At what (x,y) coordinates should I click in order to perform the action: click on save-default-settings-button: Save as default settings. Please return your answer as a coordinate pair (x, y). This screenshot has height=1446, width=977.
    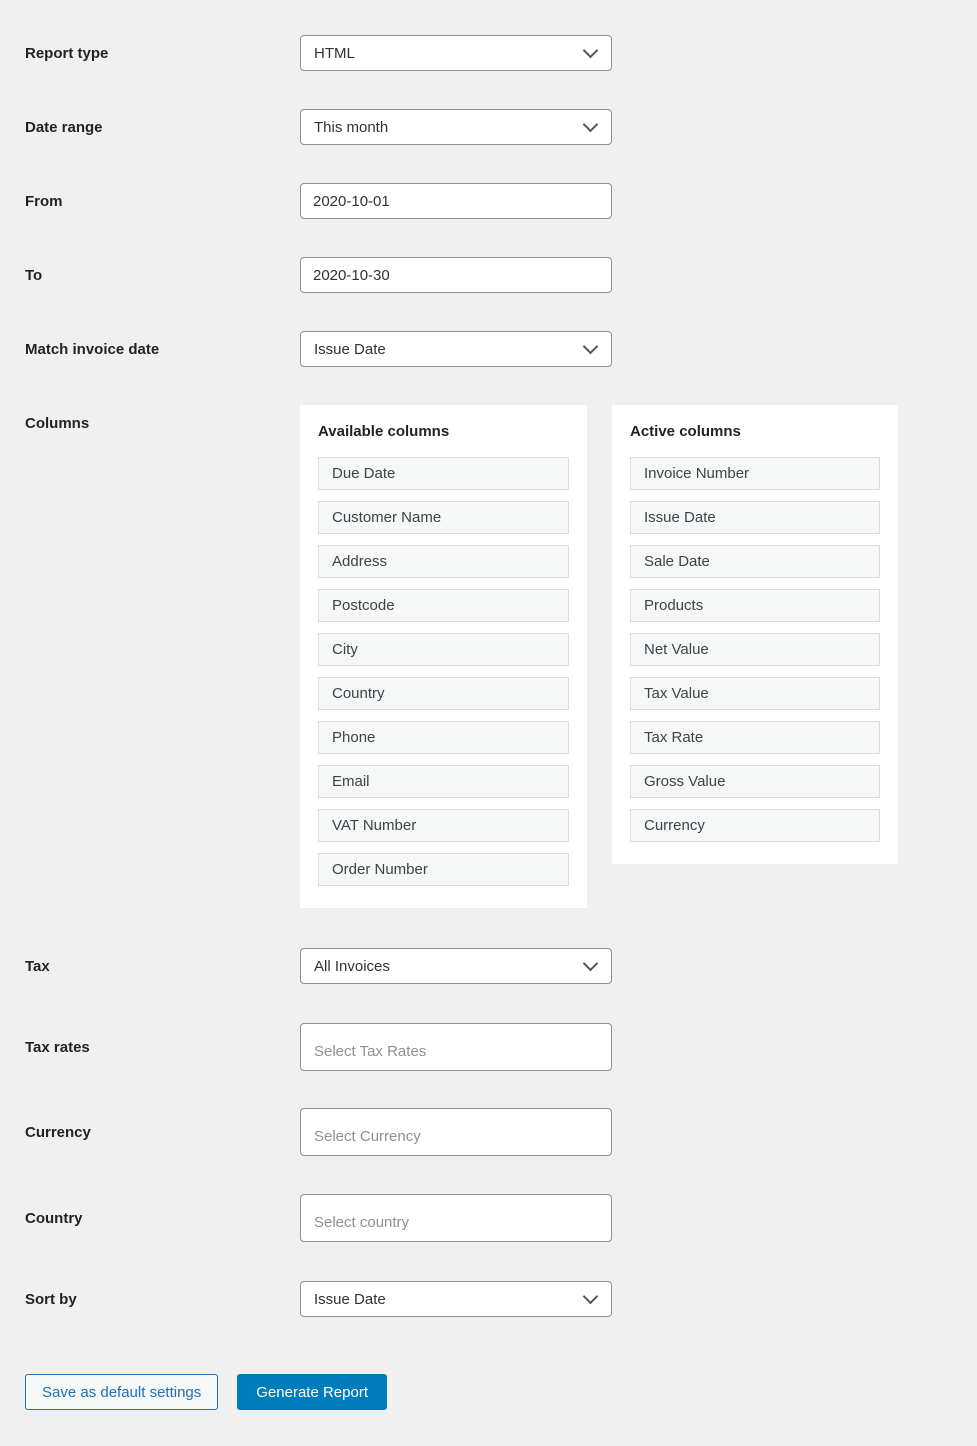
    Looking at the image, I should click on (122, 1392).